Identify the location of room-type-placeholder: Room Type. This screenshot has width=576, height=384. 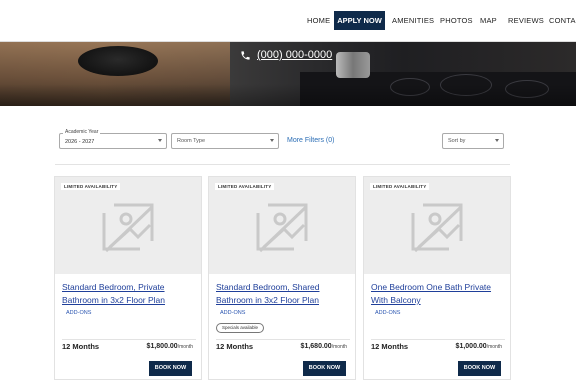
(191, 141).